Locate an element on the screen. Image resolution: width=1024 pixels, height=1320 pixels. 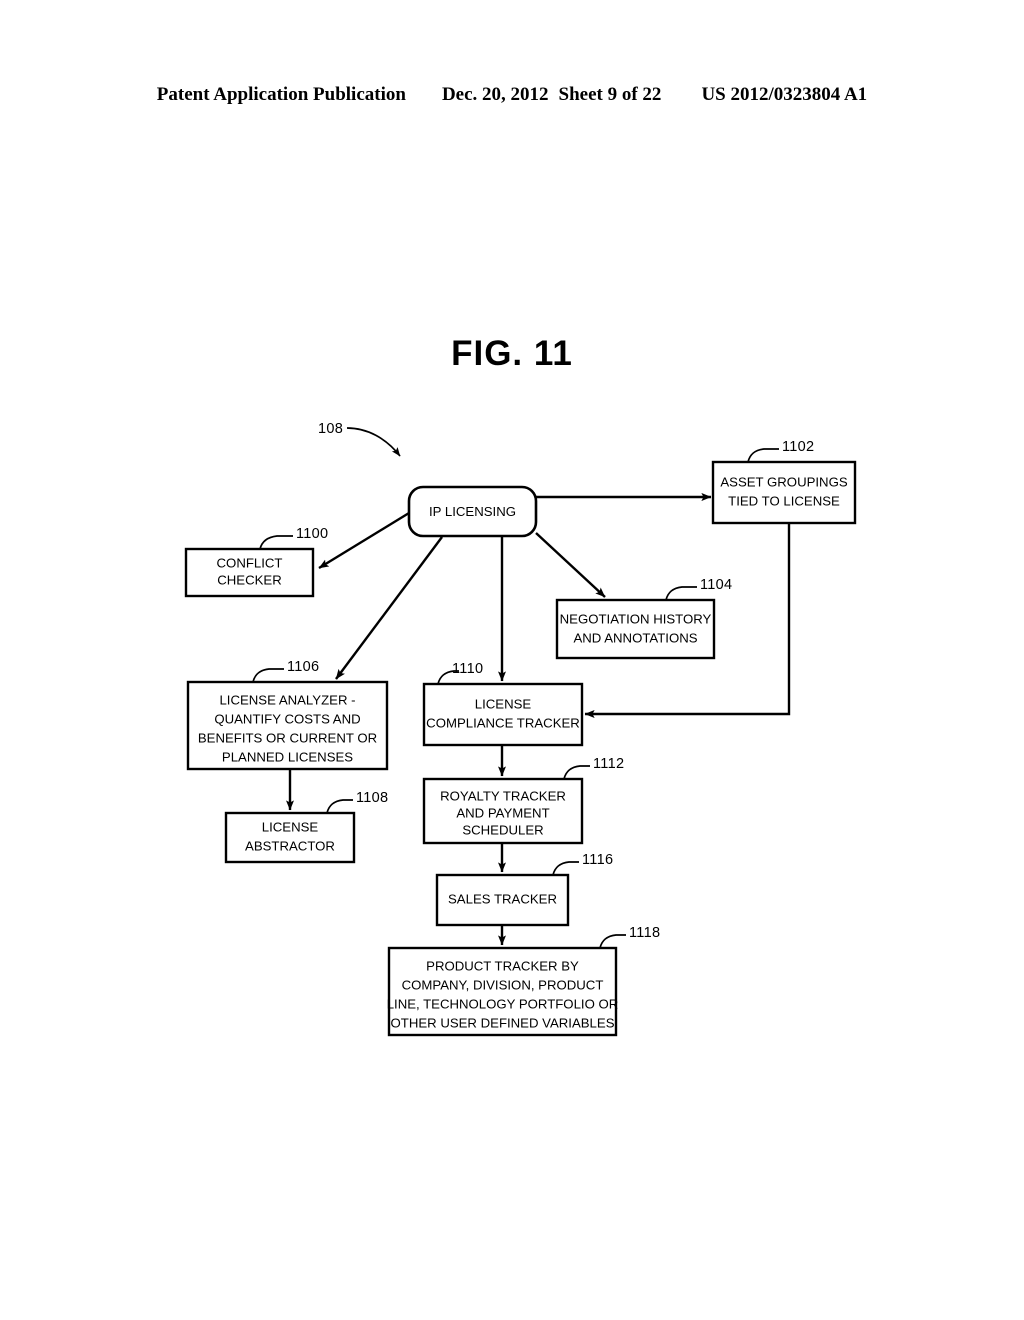
node-label-asset-groupings-line1: ASSET GROUPINGS is located at coordinates (783, 481).